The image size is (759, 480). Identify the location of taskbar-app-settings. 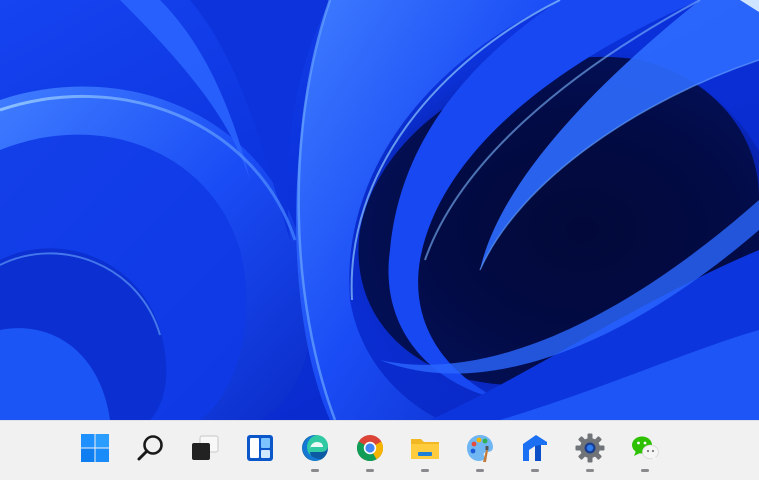
(590, 451).